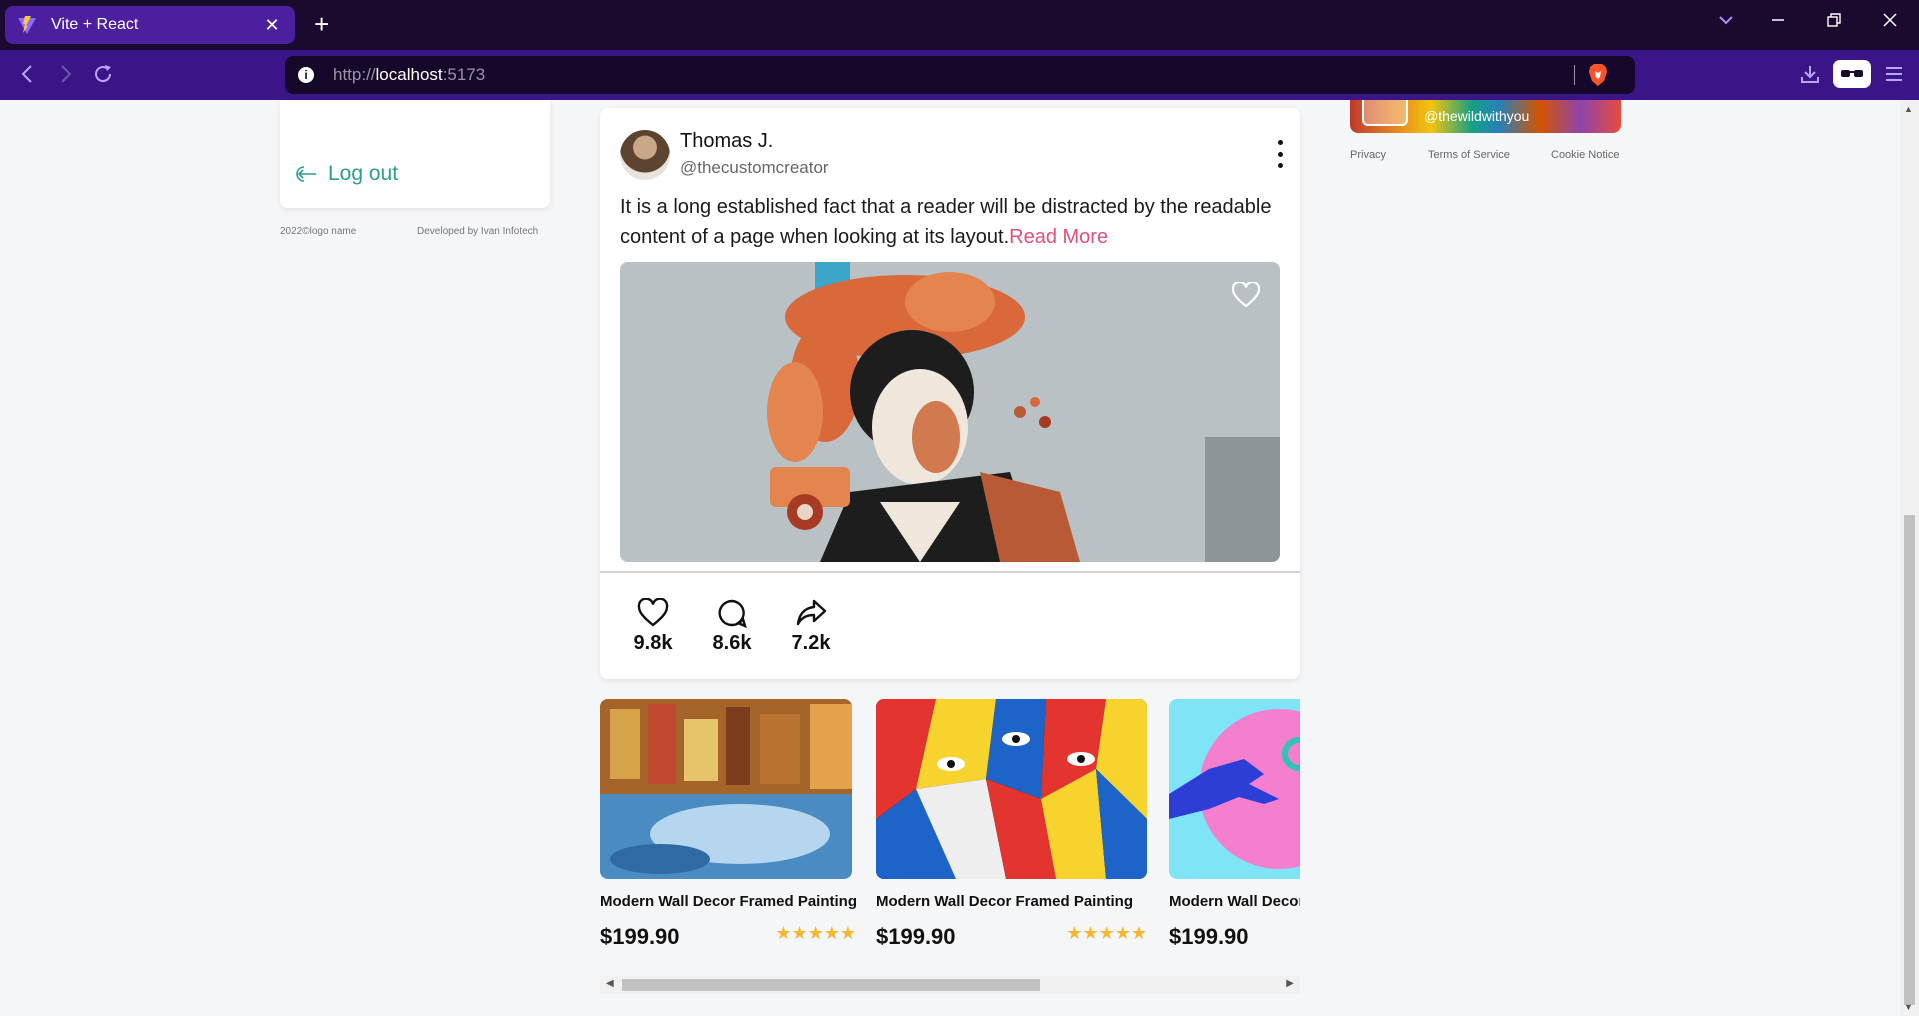  What do you see at coordinates (415, 154) in the screenshot?
I see `sidebar-card: Log out` at bounding box center [415, 154].